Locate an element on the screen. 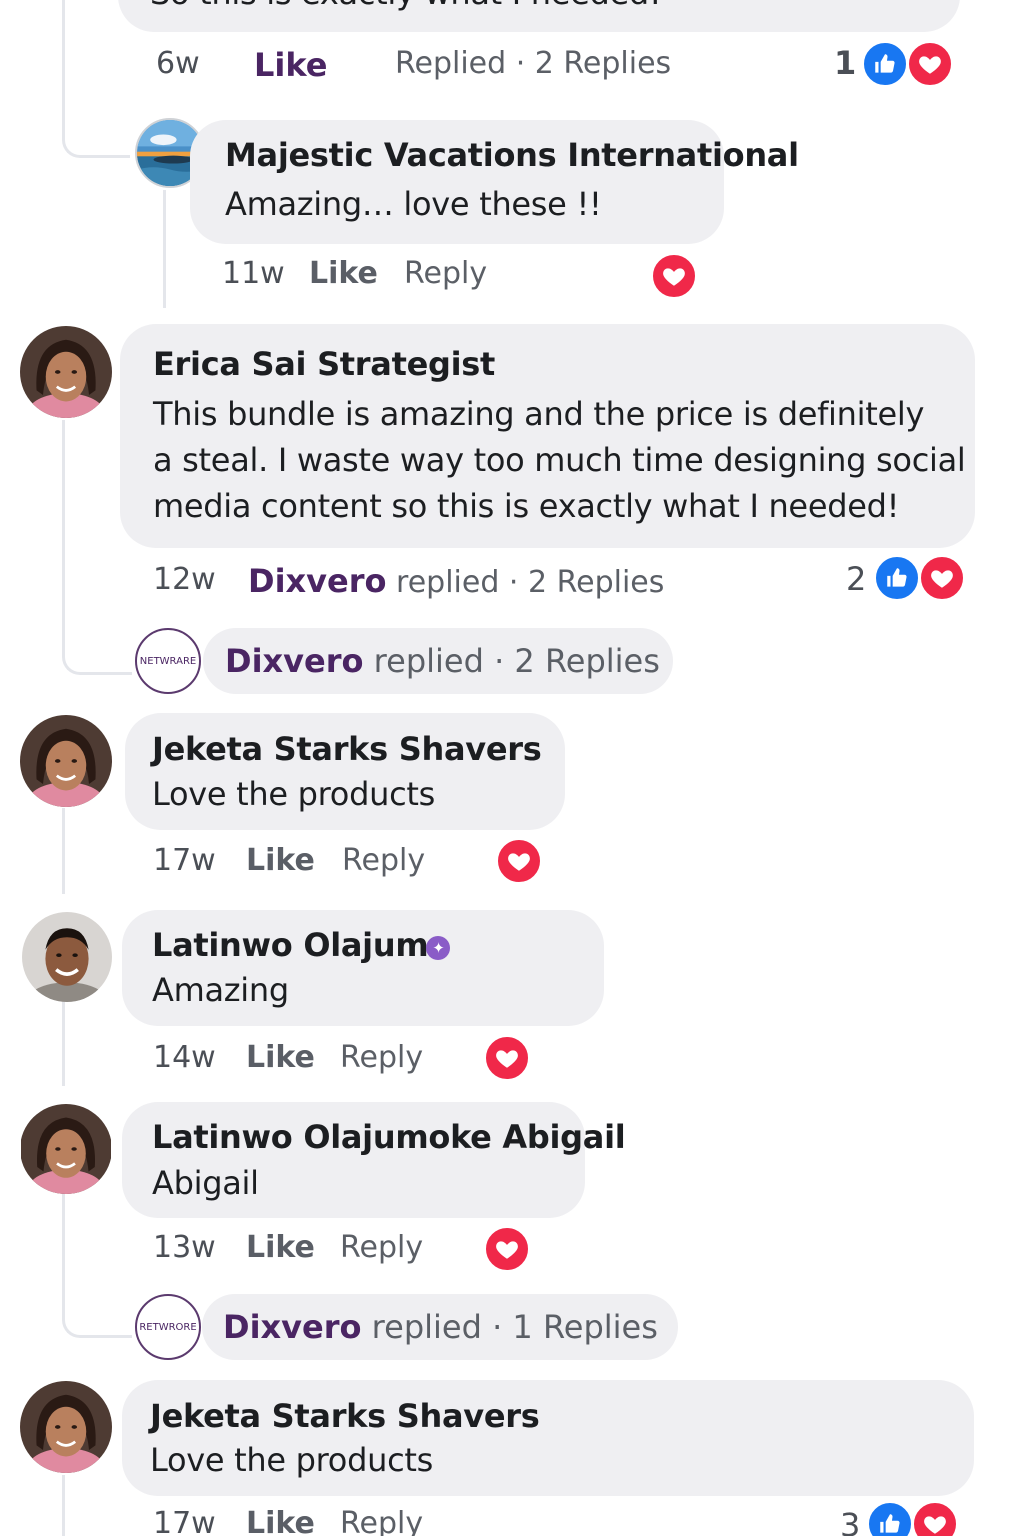 The height and width of the screenshot is (1536, 1024). comment-time: 11w is located at coordinates (253, 273).